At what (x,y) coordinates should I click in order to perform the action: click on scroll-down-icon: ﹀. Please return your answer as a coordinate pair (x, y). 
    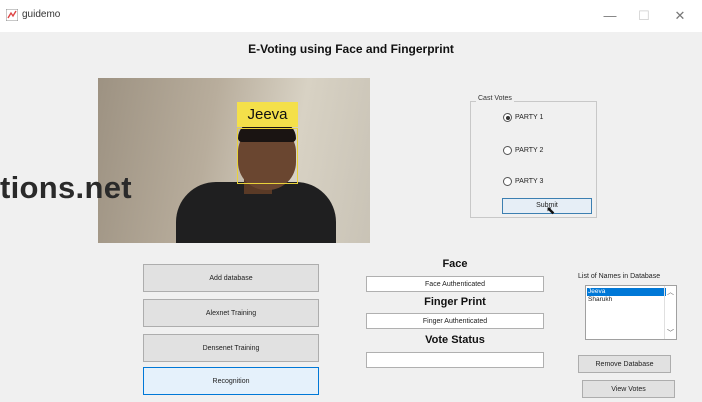
    Looking at the image, I should click on (670, 333).